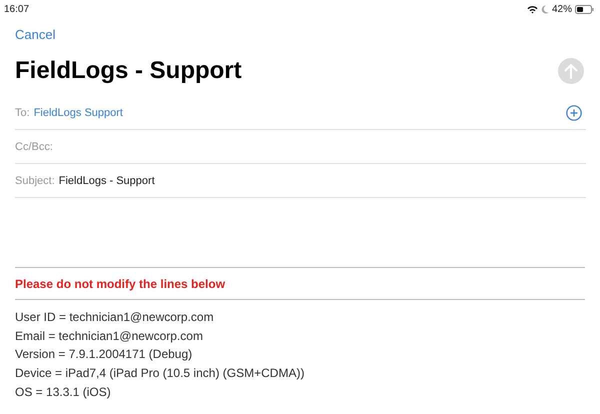  I want to click on cancel-button: Cancel, so click(35, 34).